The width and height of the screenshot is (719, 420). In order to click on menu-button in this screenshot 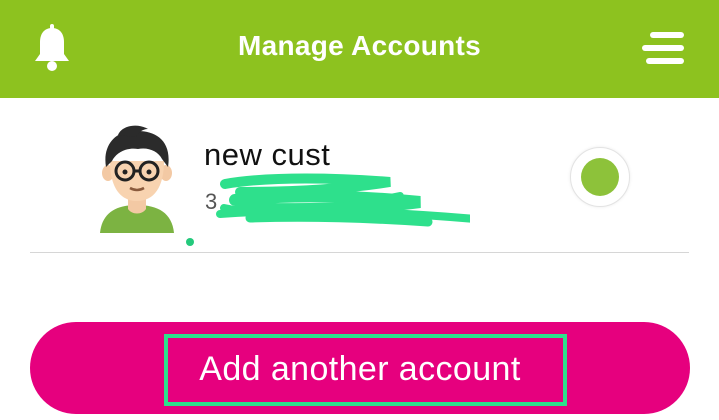, I will do `click(663, 48)`.